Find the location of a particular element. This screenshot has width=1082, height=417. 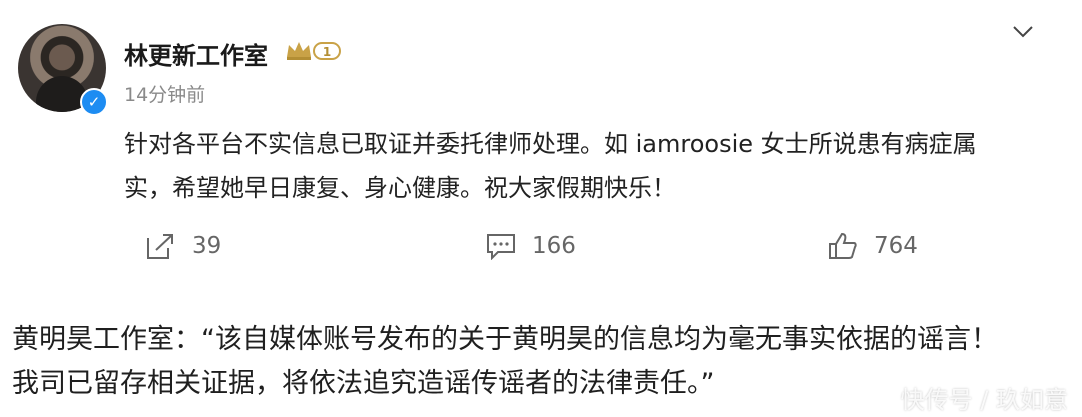

post-username: 林更新工作室 is located at coordinates (196, 53).